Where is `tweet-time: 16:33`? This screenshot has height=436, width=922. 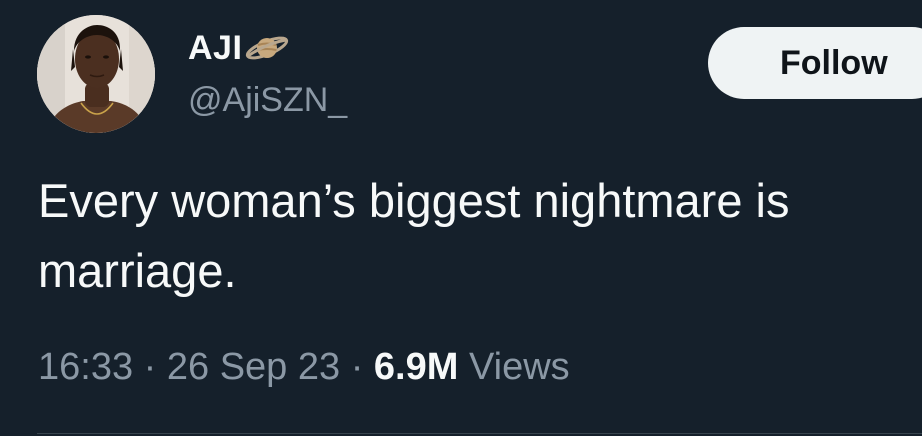
tweet-time: 16:33 is located at coordinates (85, 367).